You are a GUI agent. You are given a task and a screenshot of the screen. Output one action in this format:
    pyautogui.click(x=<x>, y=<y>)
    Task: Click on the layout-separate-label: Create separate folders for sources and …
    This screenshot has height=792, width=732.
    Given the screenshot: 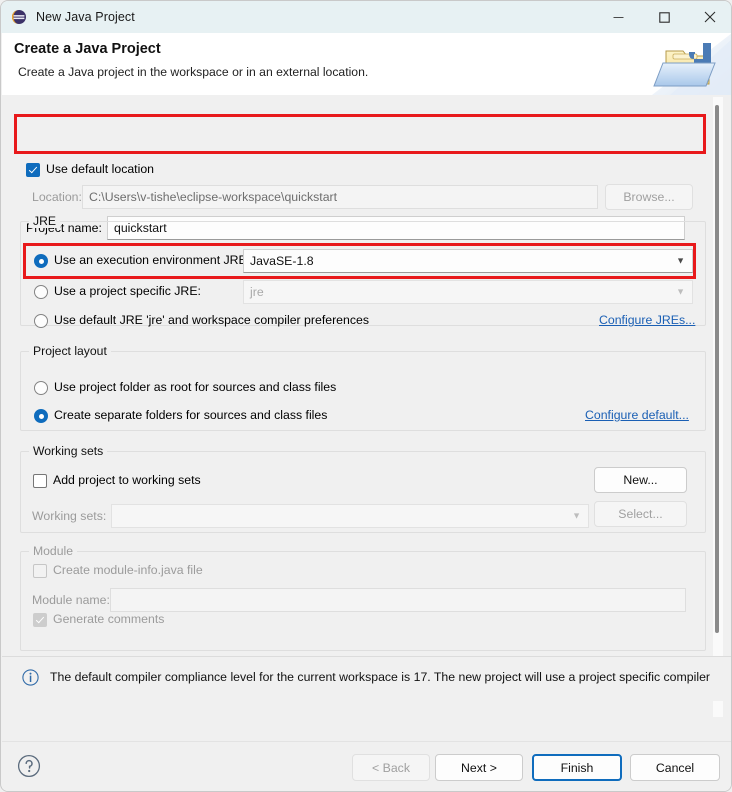 What is the action you would take?
    pyautogui.click(x=191, y=415)
    